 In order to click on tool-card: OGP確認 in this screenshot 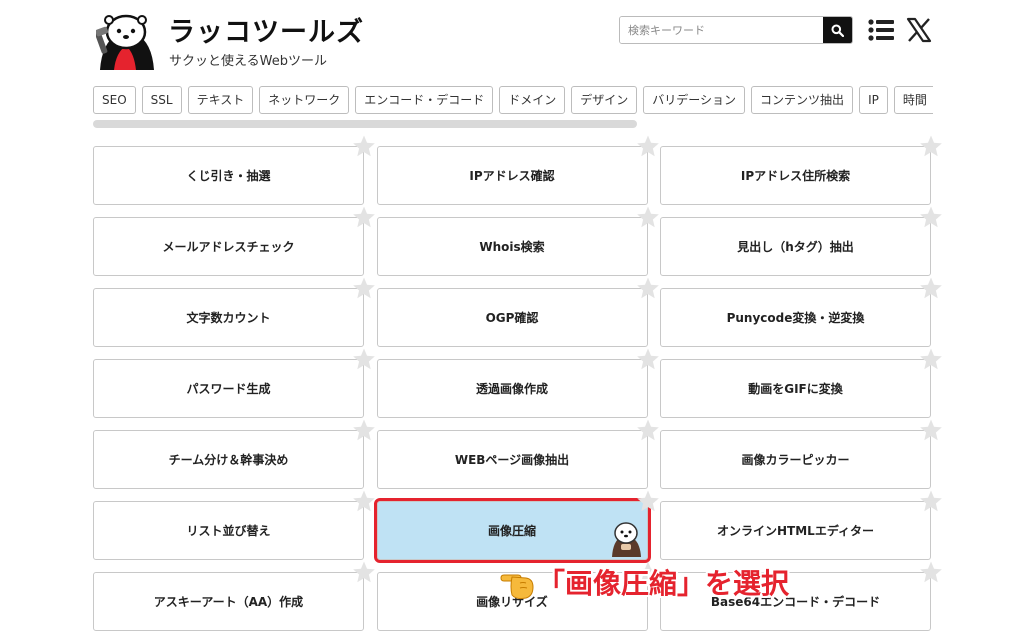, I will do `click(517, 312)`.